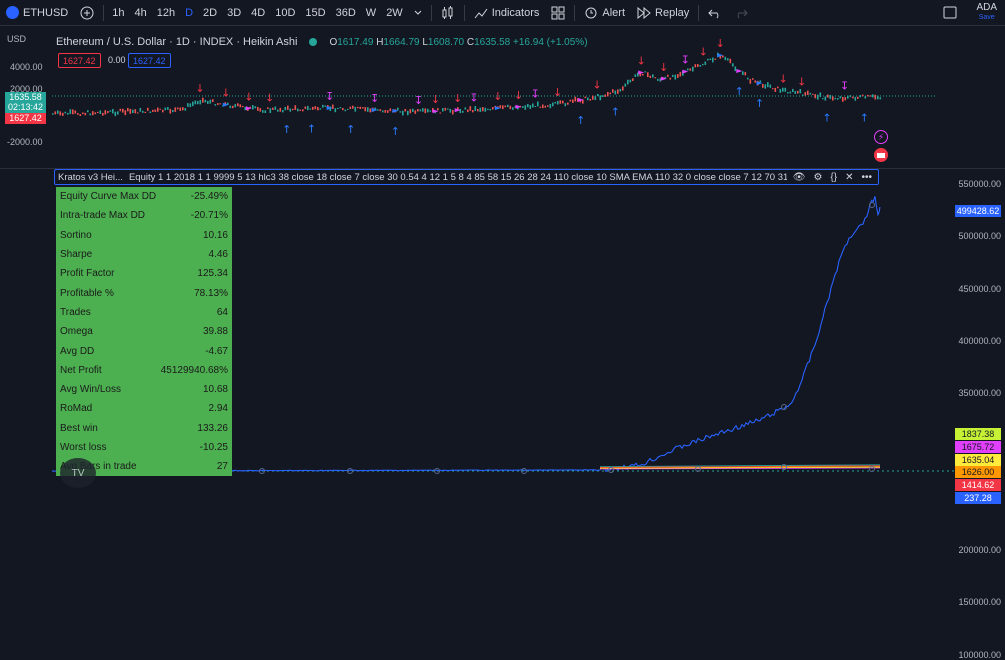 This screenshot has height=660, width=1005. I want to click on interval-4h: 4h, so click(140, 13).